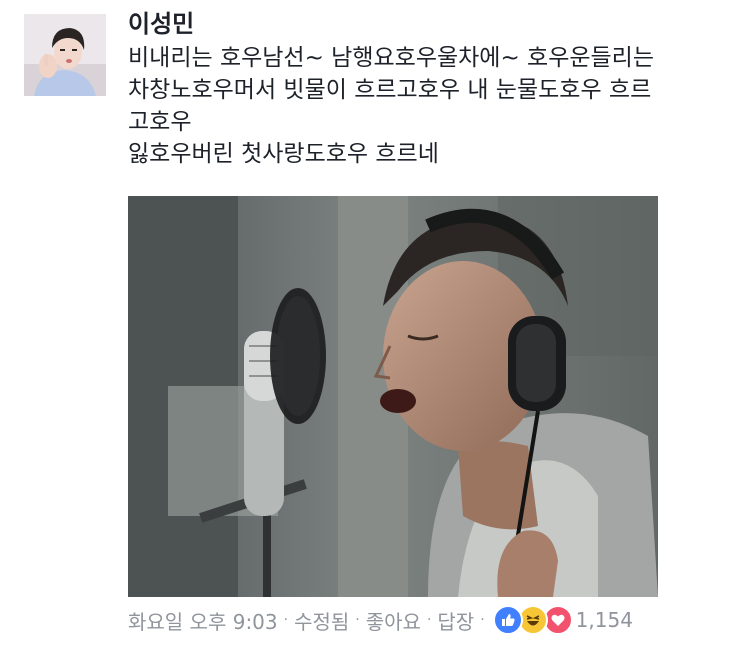 This screenshot has height=649, width=750. I want to click on avatar, so click(65, 55).